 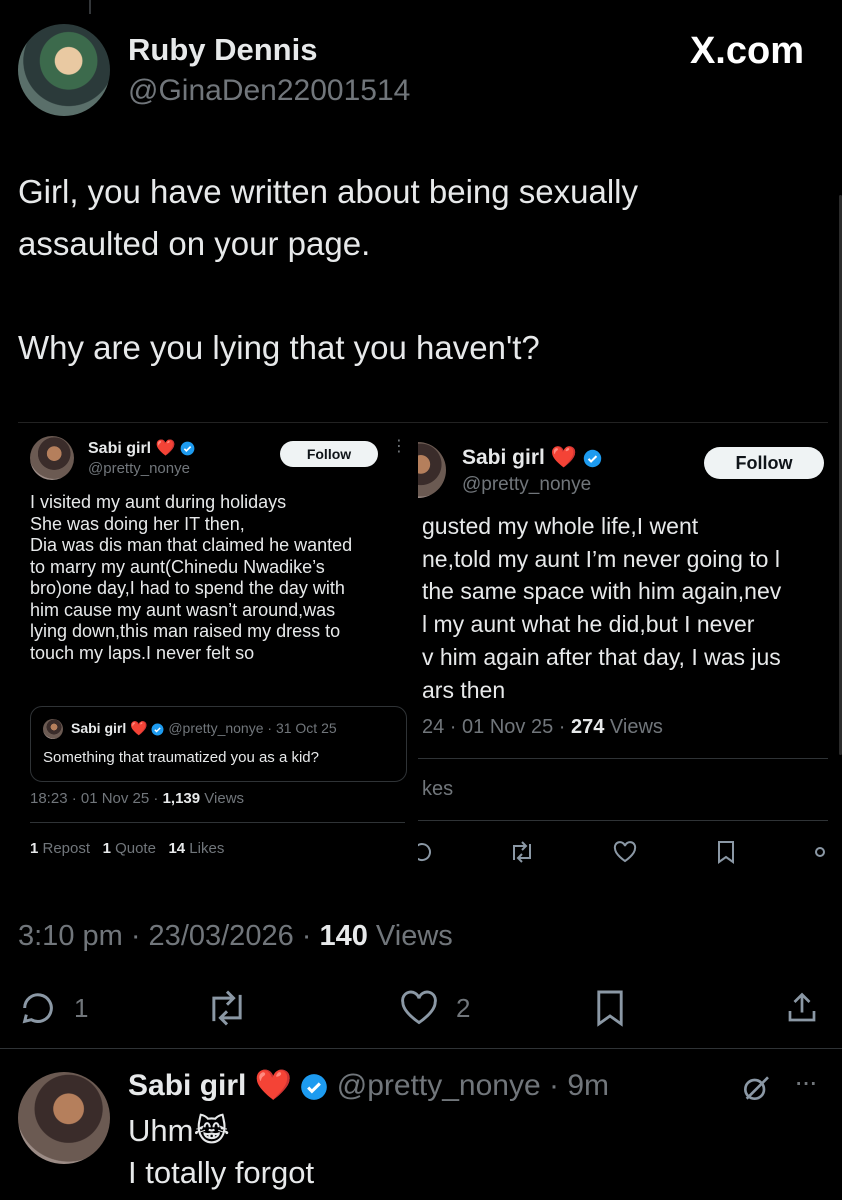 I want to click on tweet-line: ars then, so click(x=464, y=689).